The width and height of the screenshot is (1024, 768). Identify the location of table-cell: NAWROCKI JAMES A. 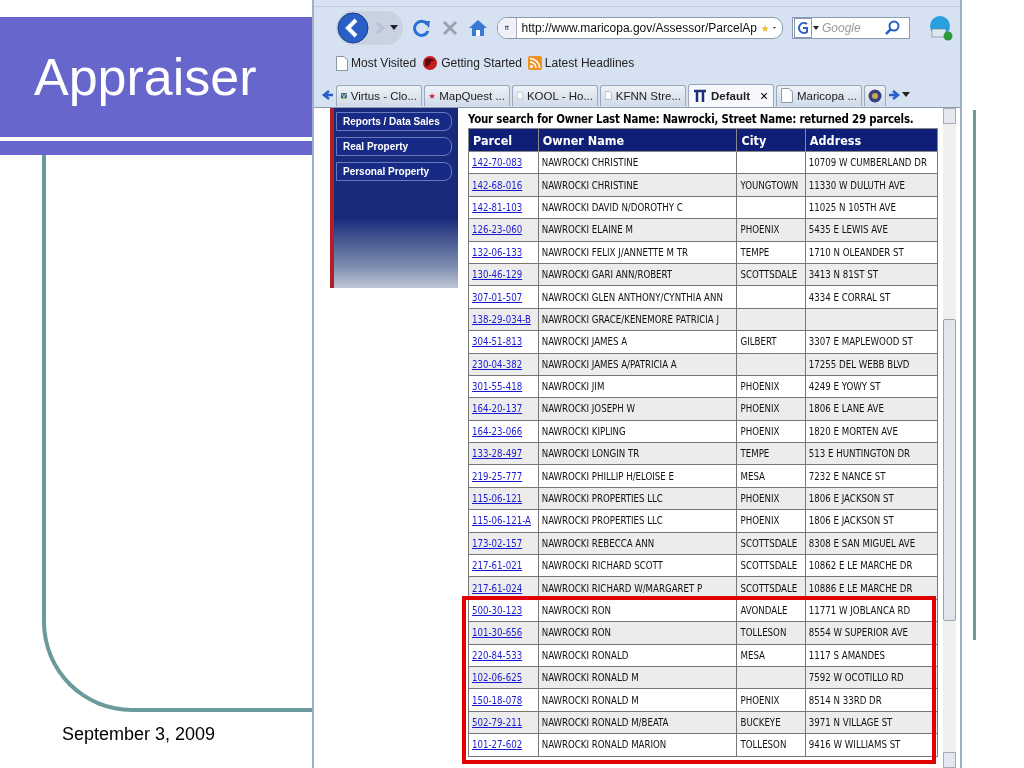
(637, 341).